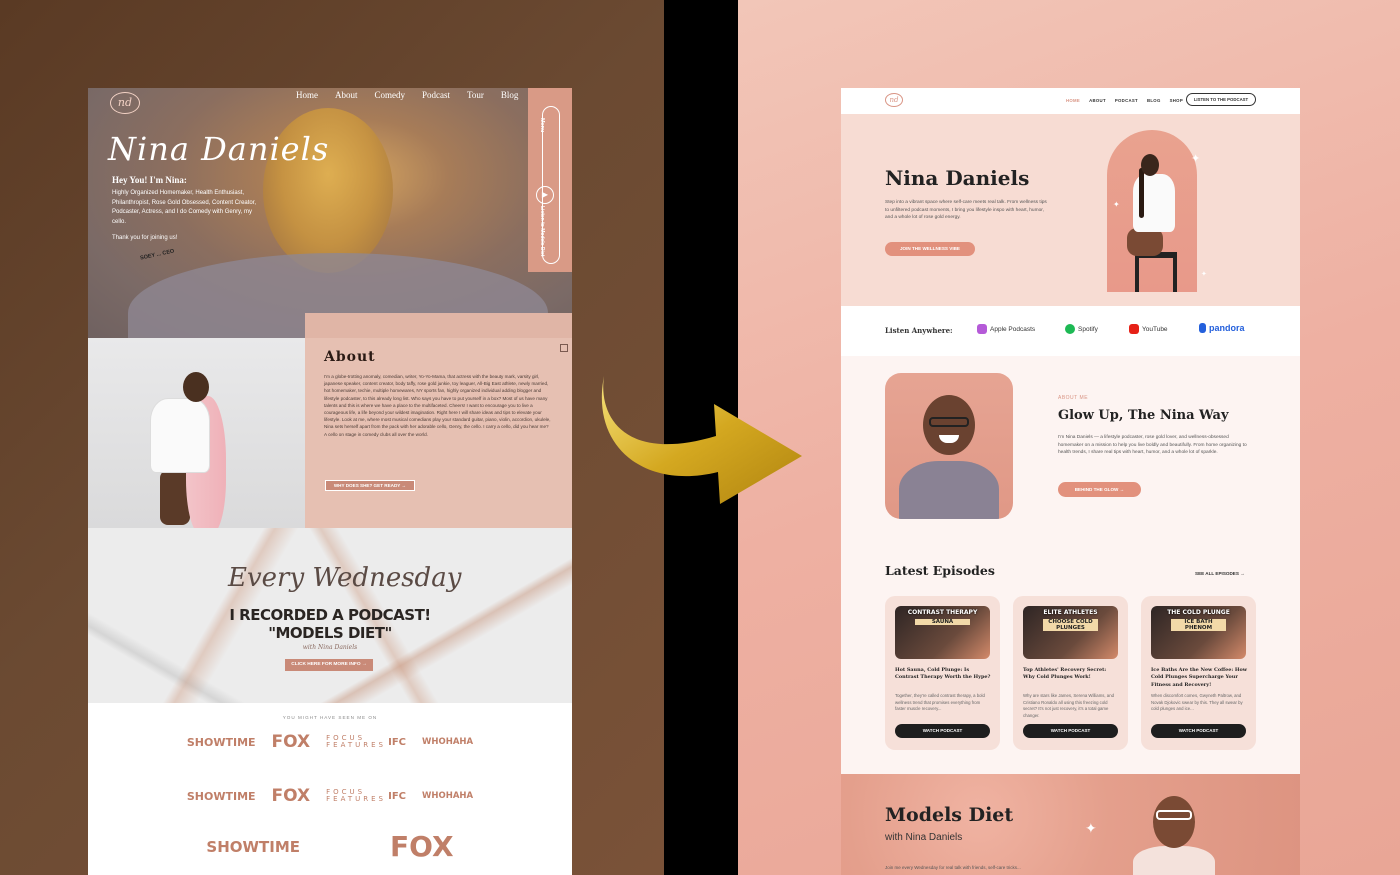  I want to click on new-nav-podcast: PODCAST, so click(1126, 100).